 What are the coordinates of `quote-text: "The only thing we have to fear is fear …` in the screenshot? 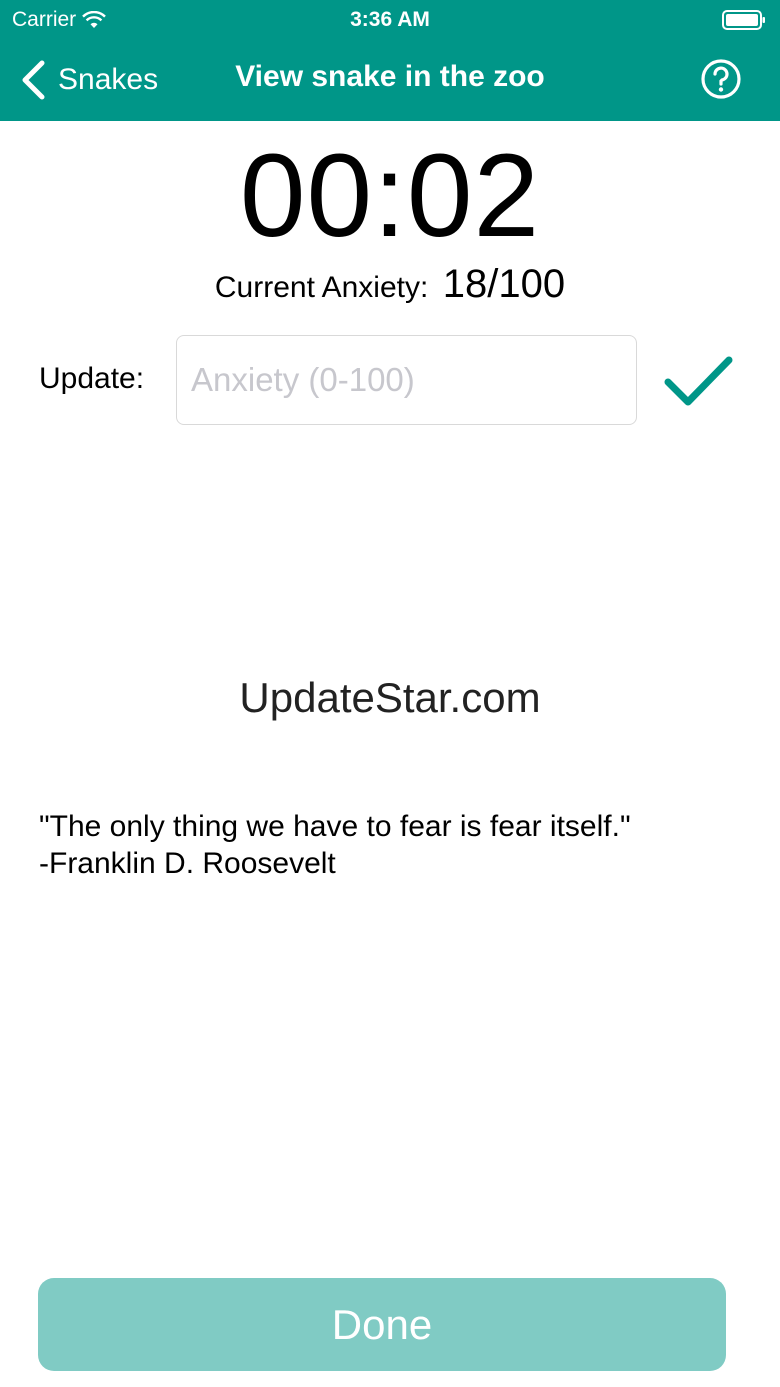 It's located at (335, 826).